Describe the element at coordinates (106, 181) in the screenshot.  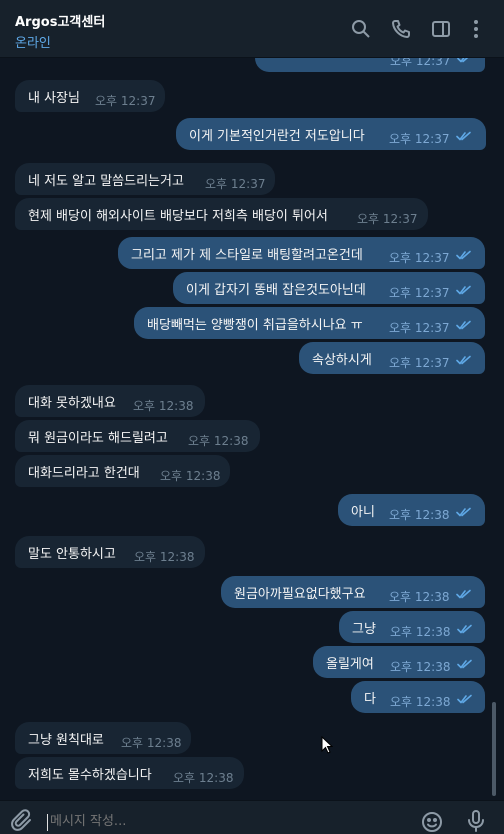
I see `message-text: 네 저도 알고 말씀드리는거고` at that location.